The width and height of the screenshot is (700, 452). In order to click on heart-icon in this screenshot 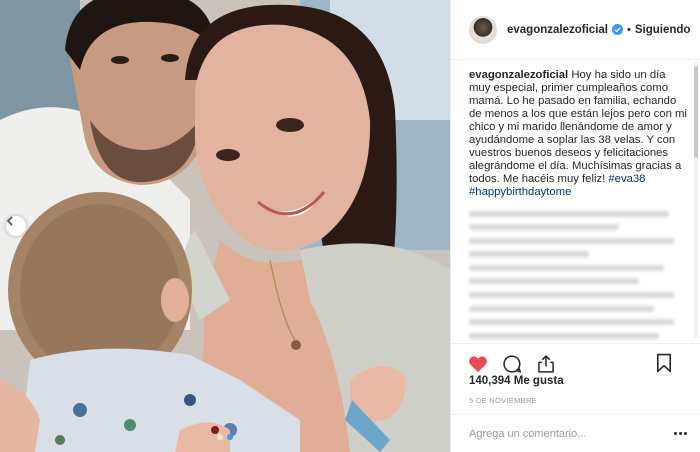, I will do `click(478, 363)`.